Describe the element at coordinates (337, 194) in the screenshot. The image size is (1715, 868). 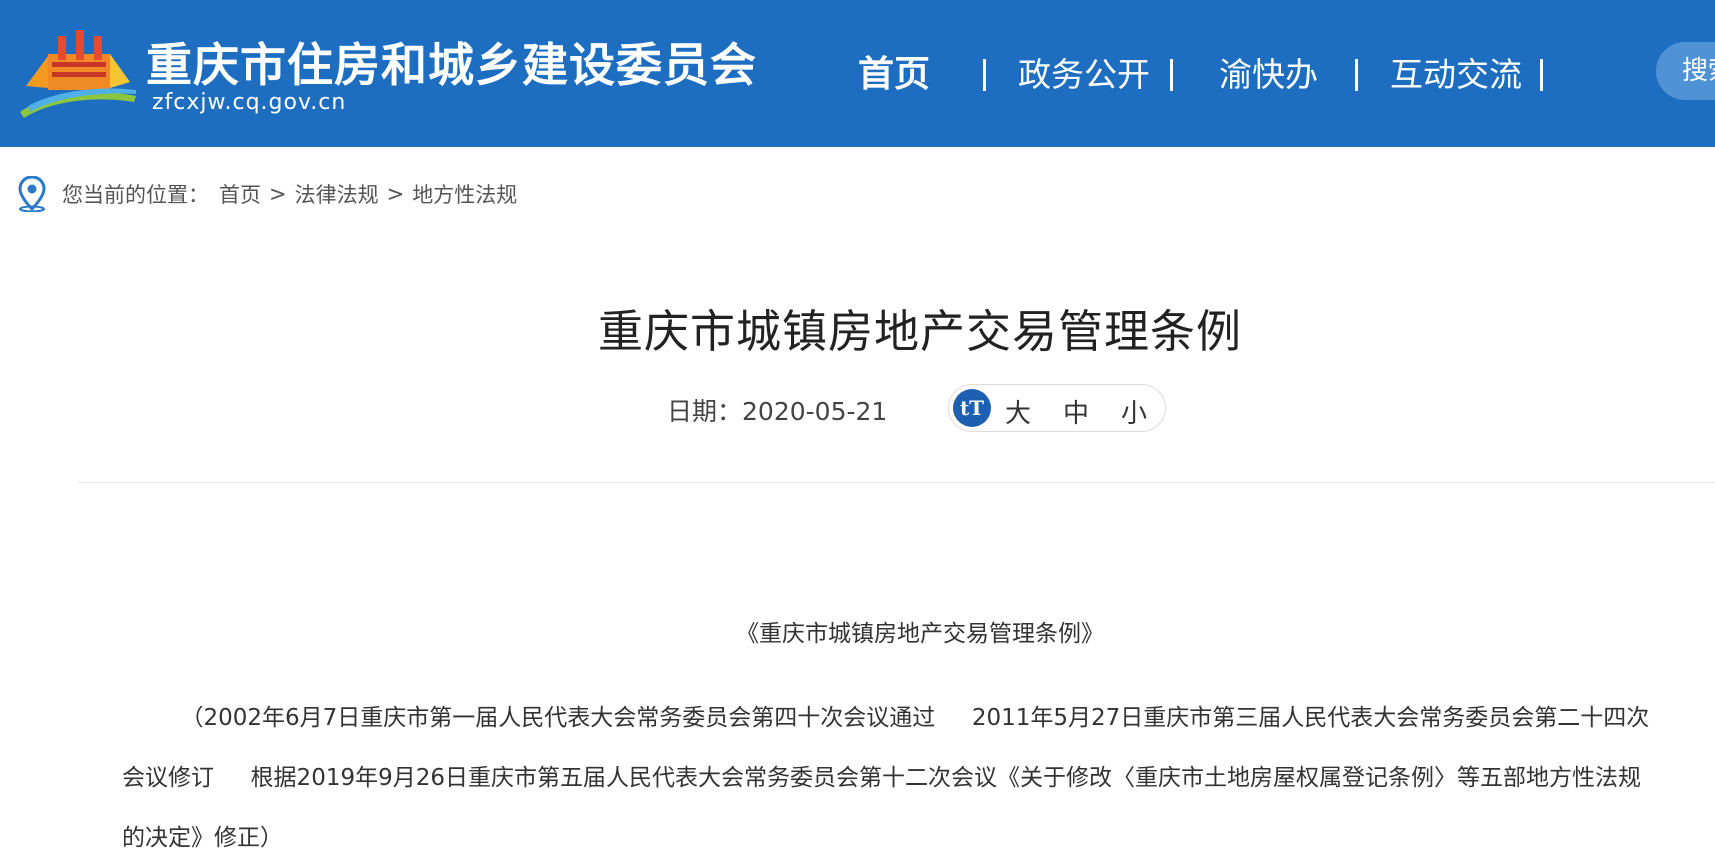
I see `breadcrumb-laws: 法律法规` at that location.